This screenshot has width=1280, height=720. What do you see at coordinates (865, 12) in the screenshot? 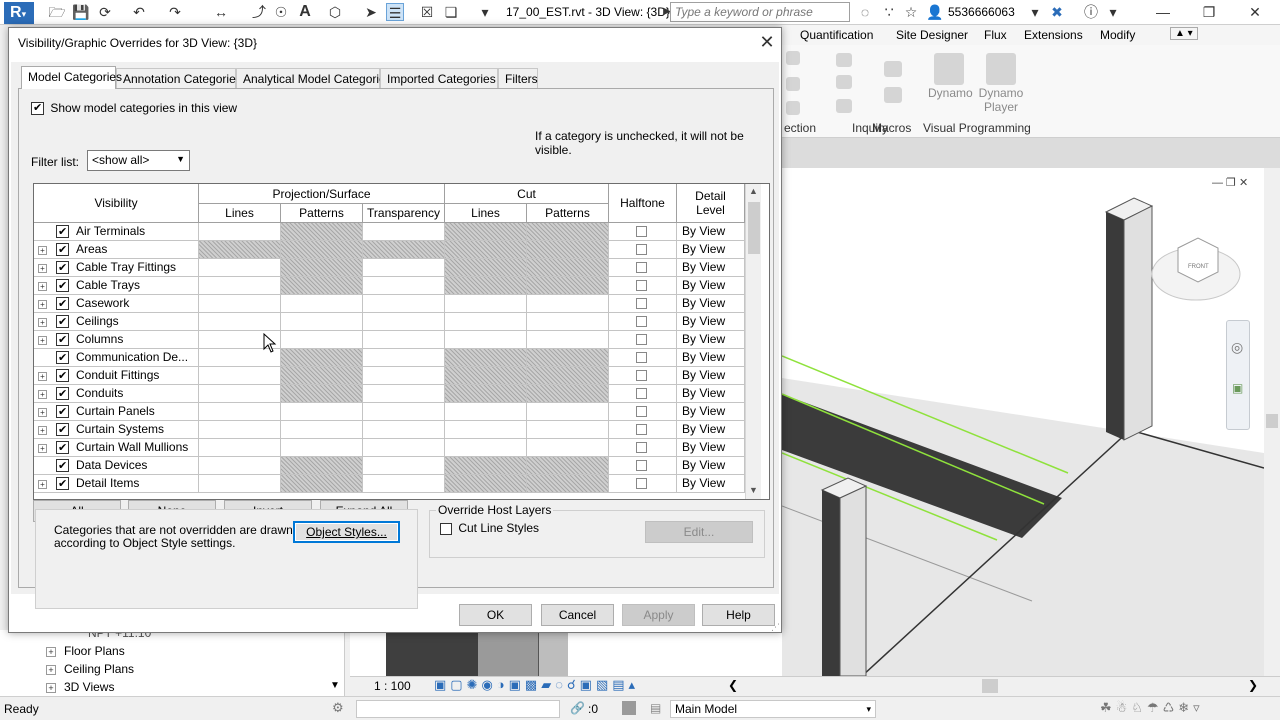
I see `binoculars-icon: ◌` at bounding box center [865, 12].